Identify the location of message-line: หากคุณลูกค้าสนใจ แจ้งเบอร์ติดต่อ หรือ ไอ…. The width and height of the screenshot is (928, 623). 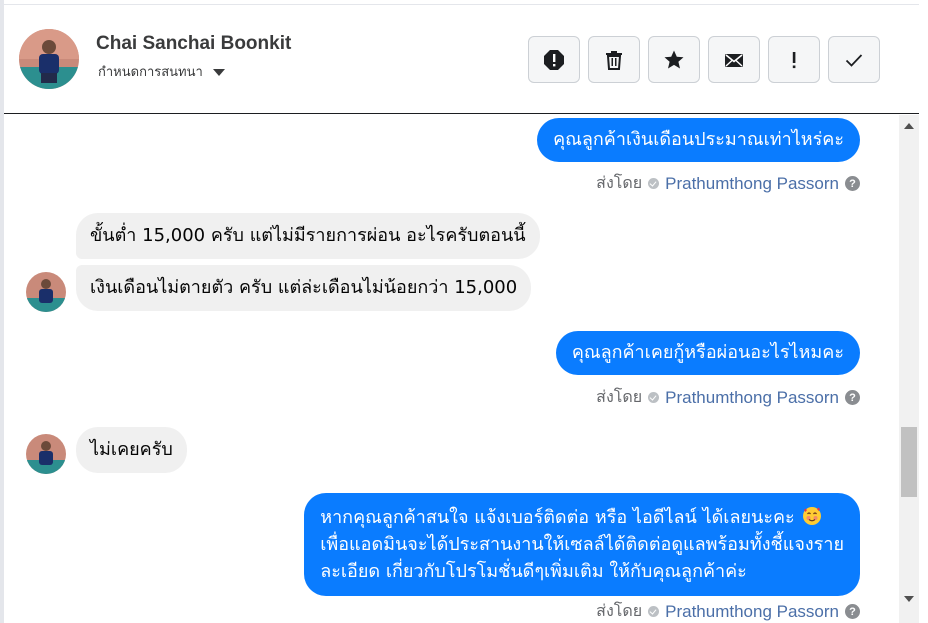
(582, 517).